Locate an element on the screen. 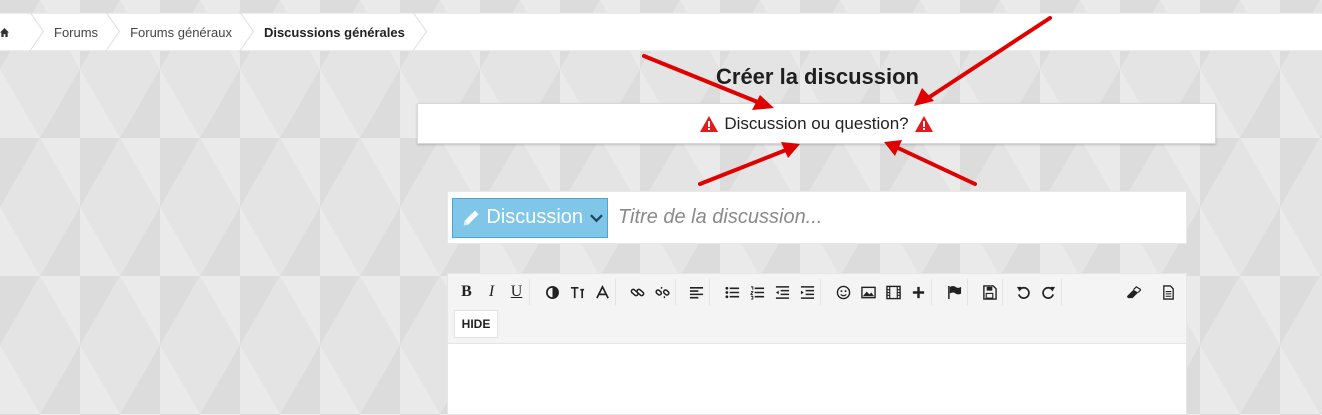  prefix-notice: Discussion ou question? is located at coordinates (816, 123).